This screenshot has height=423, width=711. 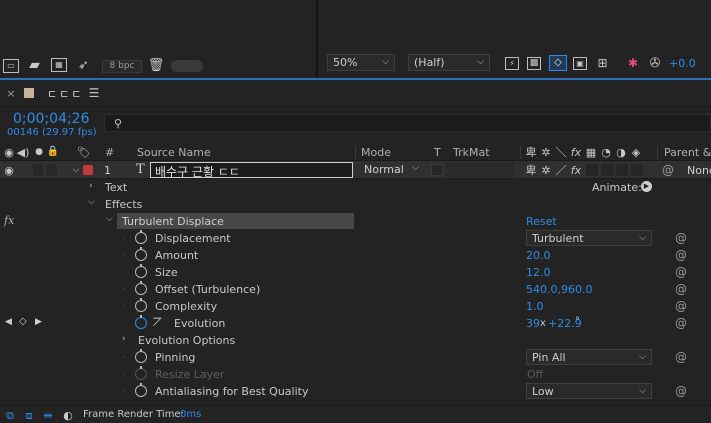 I want to click on project-scroll-pill, so click(x=187, y=66).